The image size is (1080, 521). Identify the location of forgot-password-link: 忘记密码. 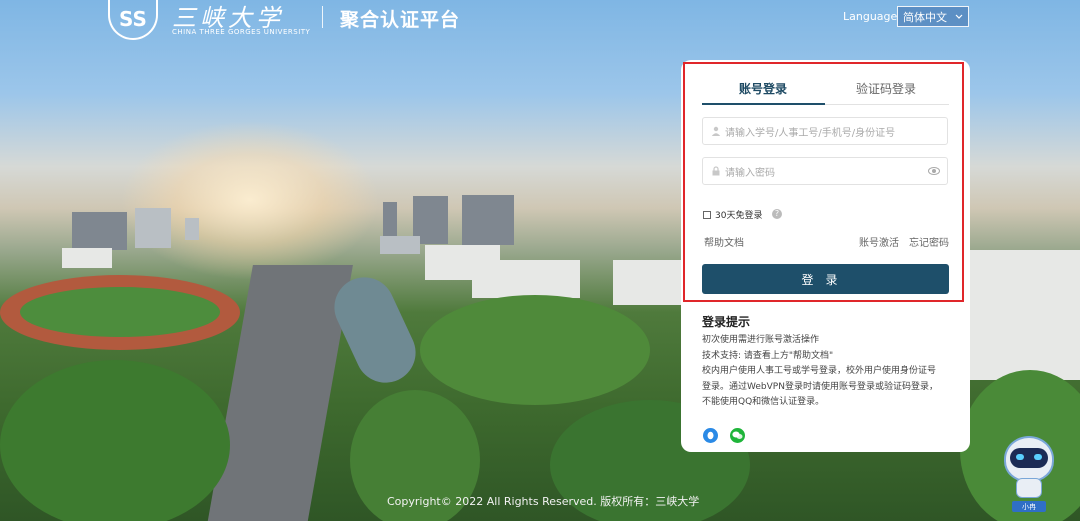
(929, 241).